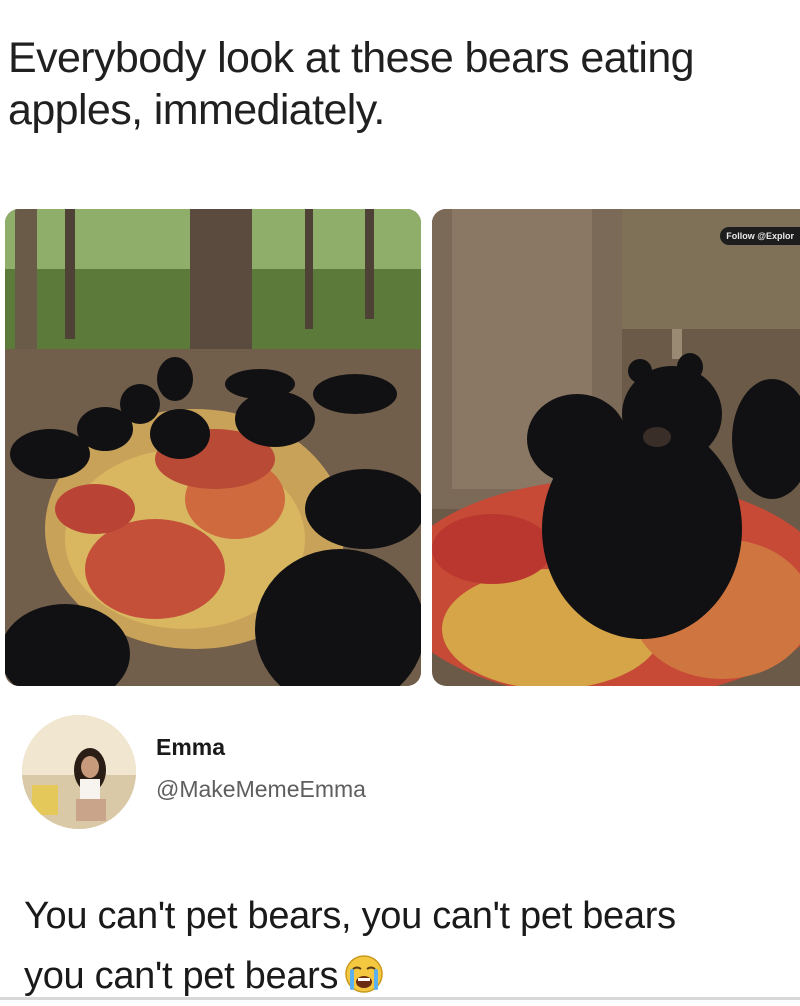 This screenshot has height=1006, width=800. I want to click on avatar, so click(79, 772).